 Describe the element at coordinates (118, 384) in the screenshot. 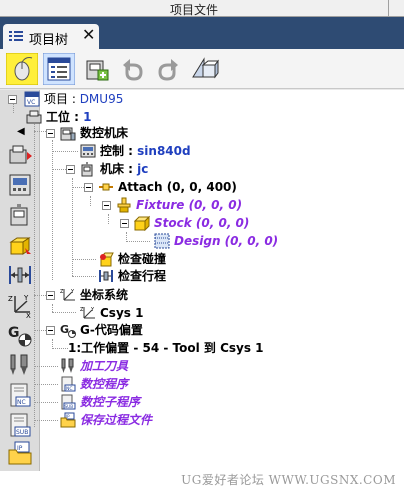

I see `tree-item-nc-program: NC 数控程序` at that location.